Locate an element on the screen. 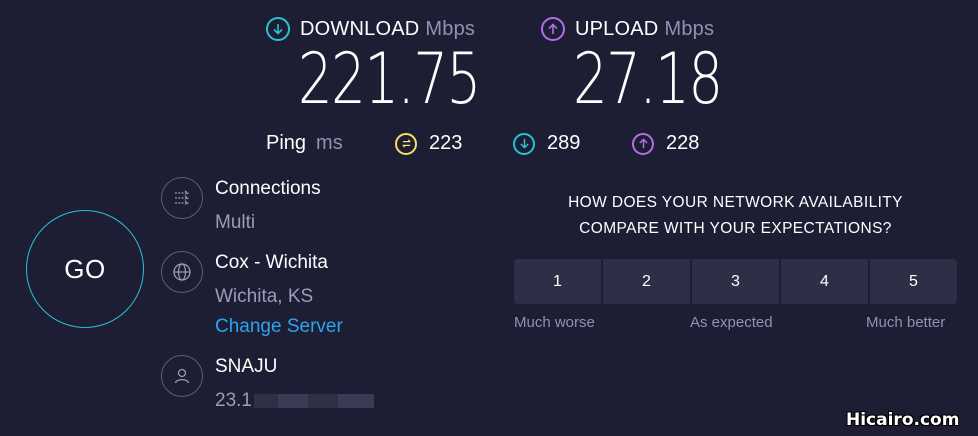  connections-mode: Multi is located at coordinates (235, 222).